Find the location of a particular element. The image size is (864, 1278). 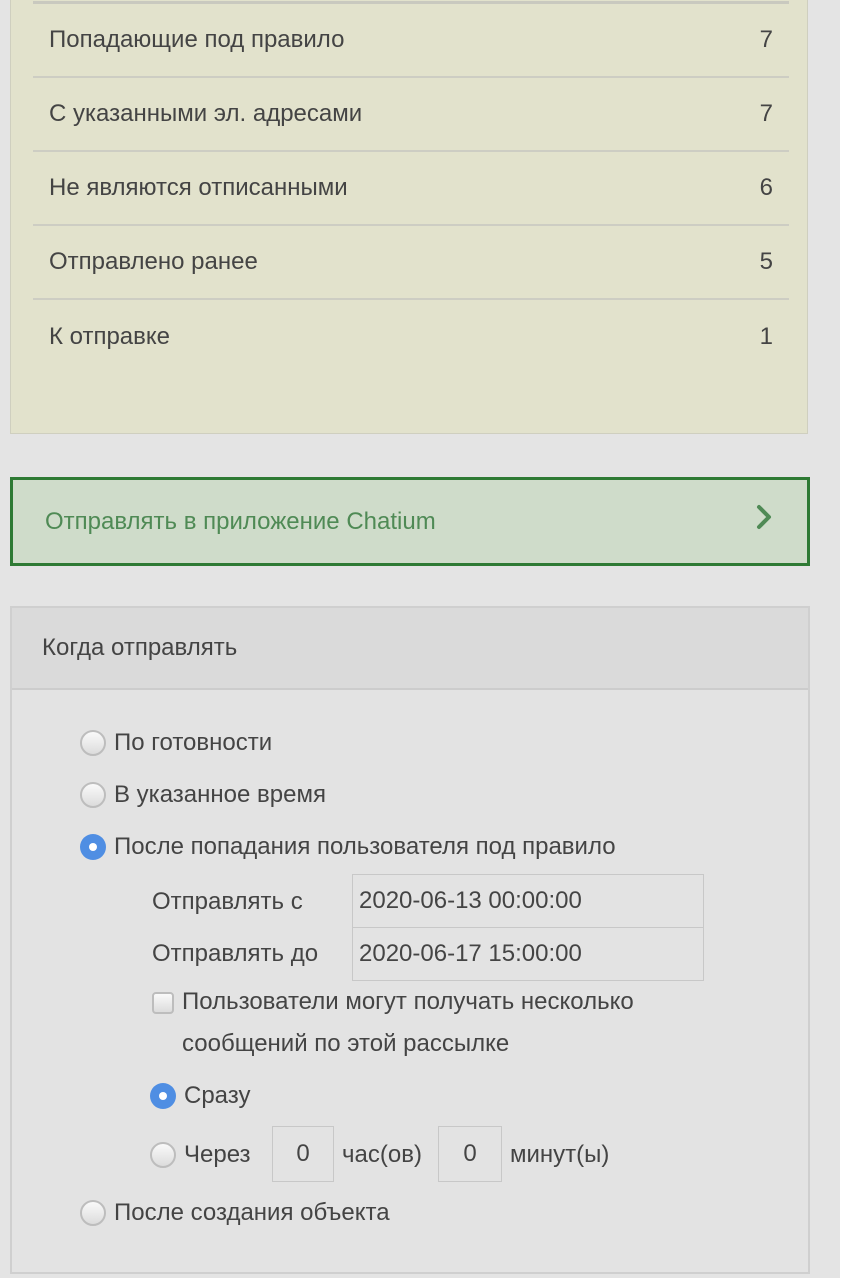

radio-after-create-label: После создания объекта is located at coordinates (252, 1213).